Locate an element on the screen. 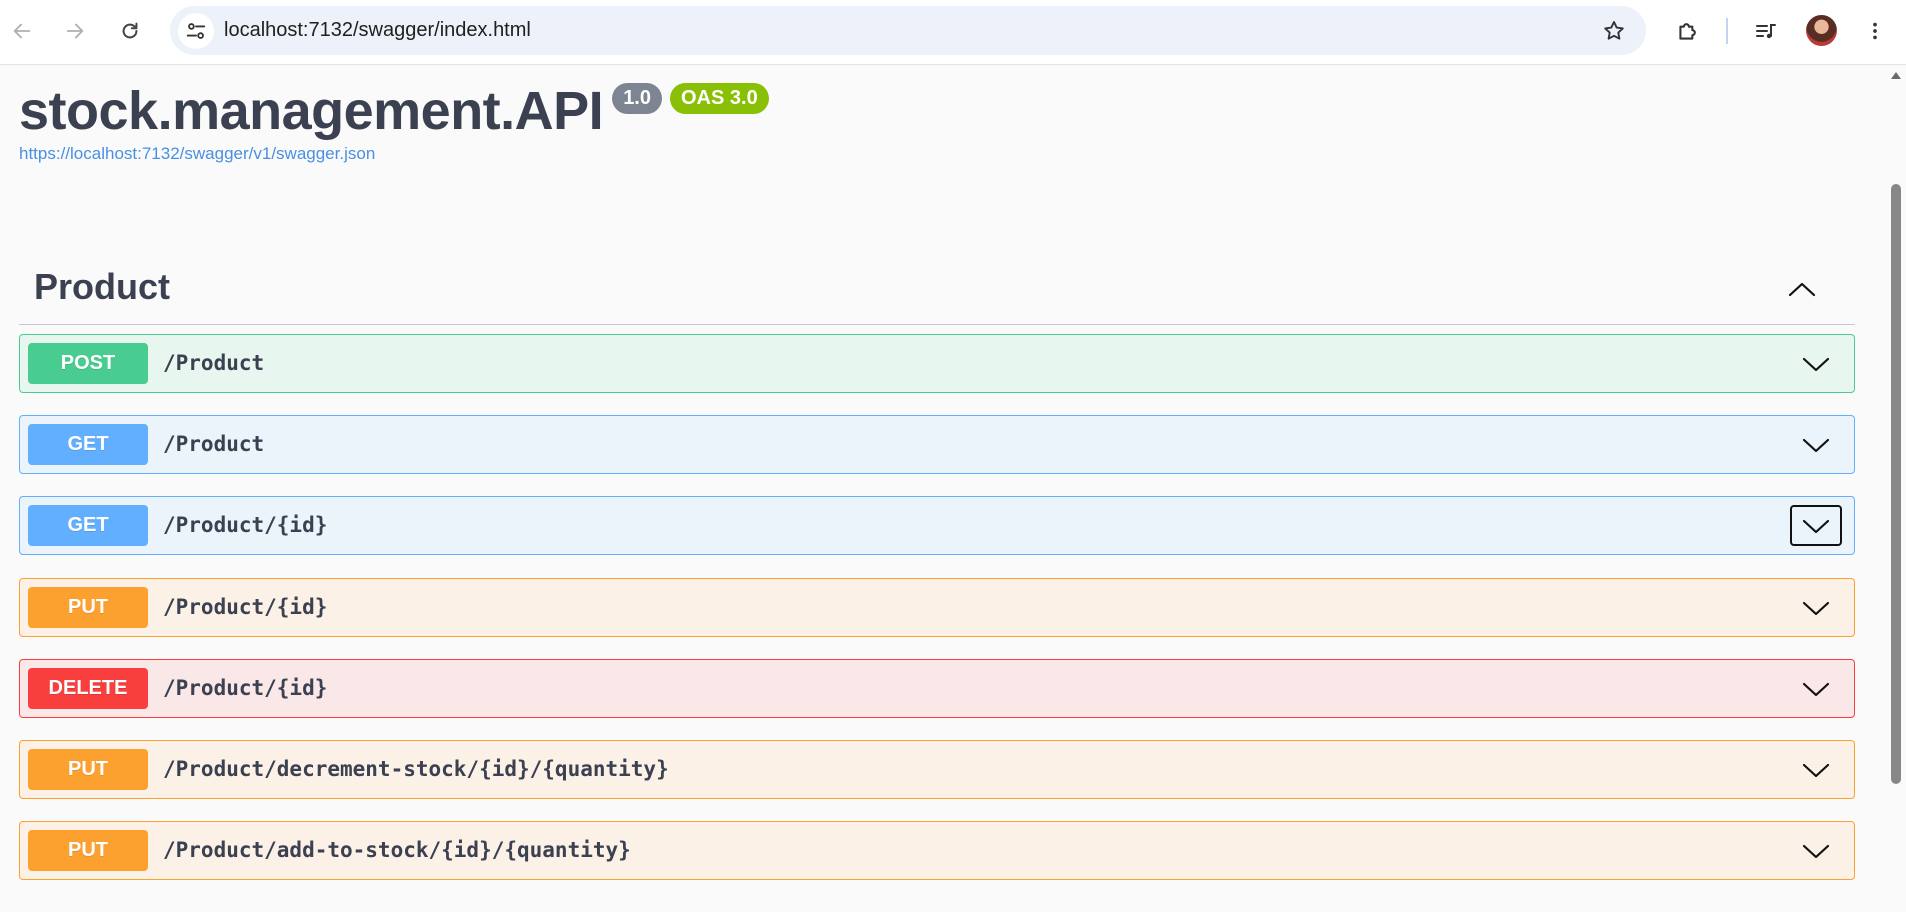 The width and height of the screenshot is (1906, 912). site-info-button is located at coordinates (196, 31).